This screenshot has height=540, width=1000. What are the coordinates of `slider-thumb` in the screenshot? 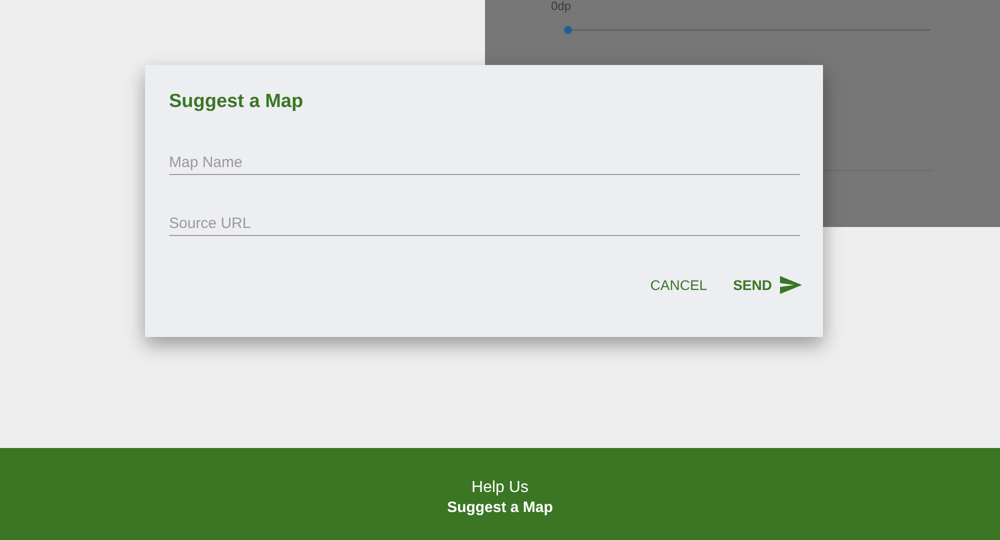 It's located at (568, 30).